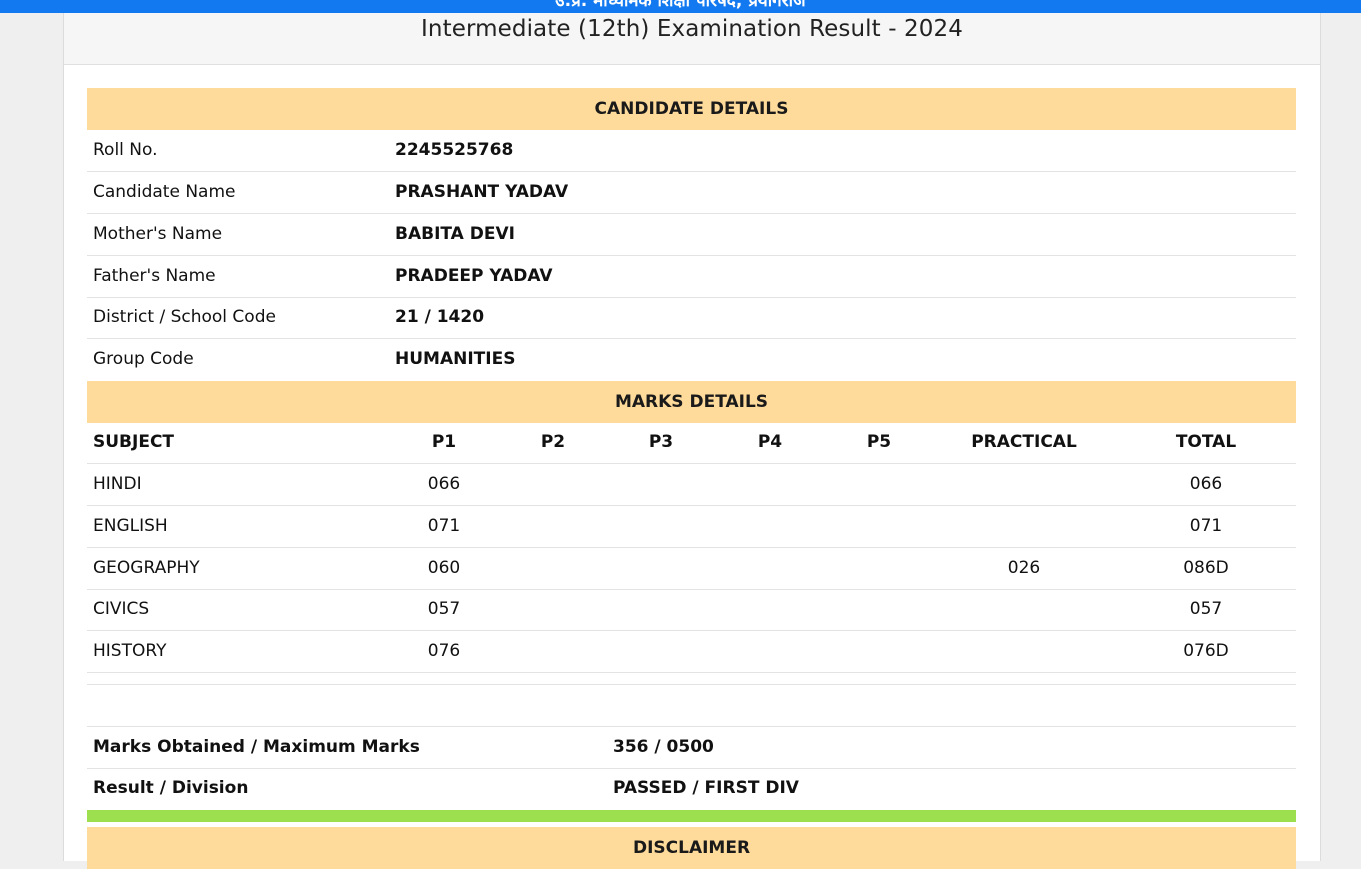 The width and height of the screenshot is (1361, 869). Describe the element at coordinates (706, 788) in the screenshot. I see `result-division-value: PASSED / FIRST DIV` at that location.